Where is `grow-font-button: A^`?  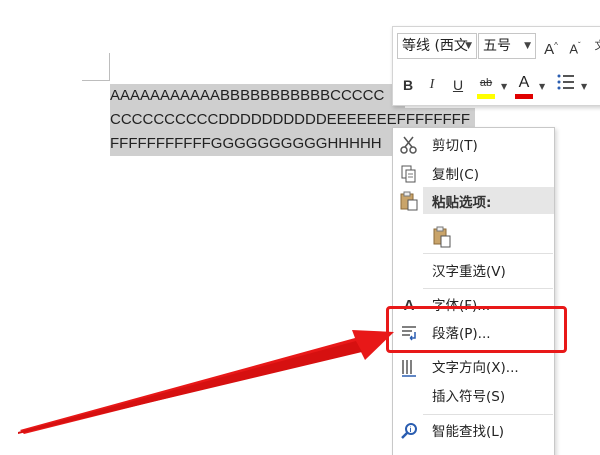 grow-font-button: A^ is located at coordinates (551, 46).